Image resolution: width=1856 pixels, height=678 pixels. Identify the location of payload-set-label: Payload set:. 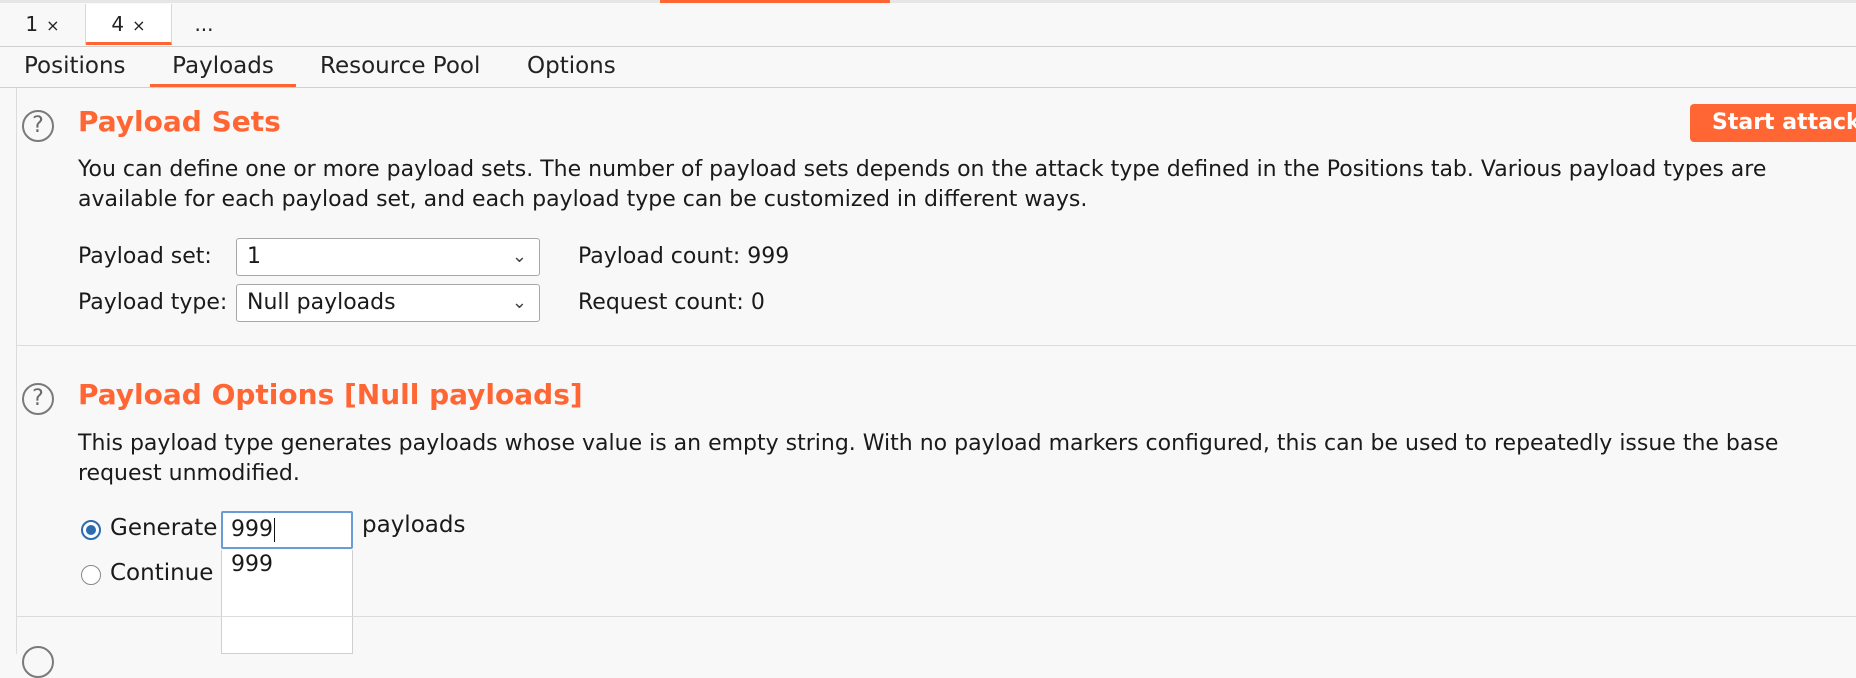
(145, 256).